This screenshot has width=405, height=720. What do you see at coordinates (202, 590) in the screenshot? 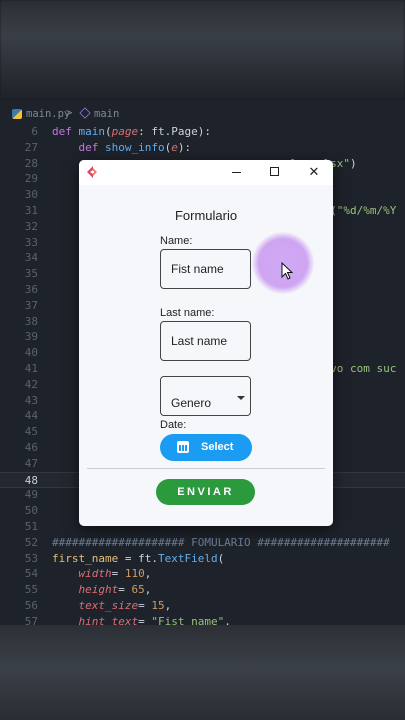
I see `code-line: 55 height= 65,` at bounding box center [202, 590].